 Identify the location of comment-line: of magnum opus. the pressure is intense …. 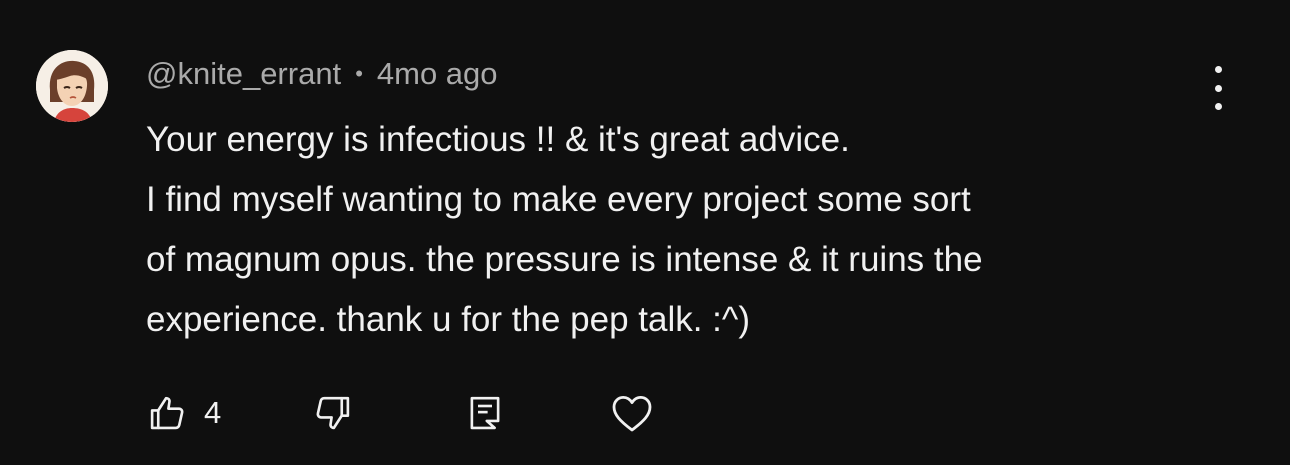
(564, 259).